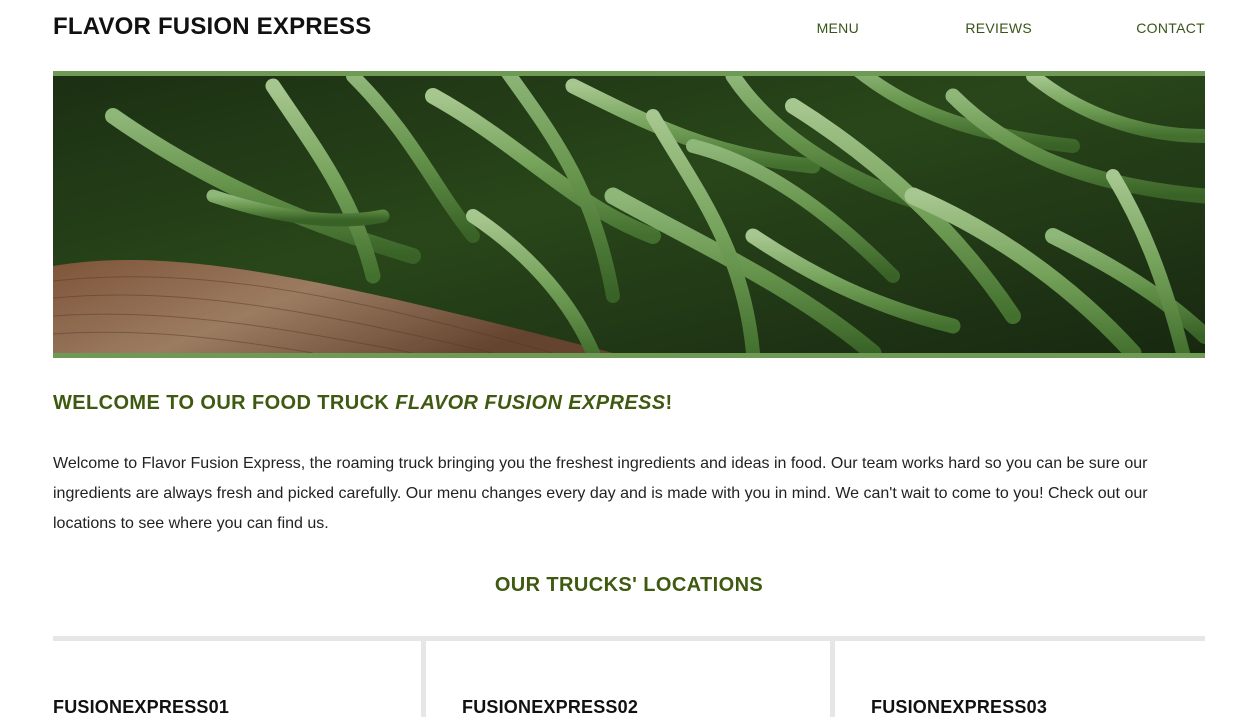 The width and height of the screenshot is (1241, 717). I want to click on nav-link-contact: CONTACT, so click(1170, 28).